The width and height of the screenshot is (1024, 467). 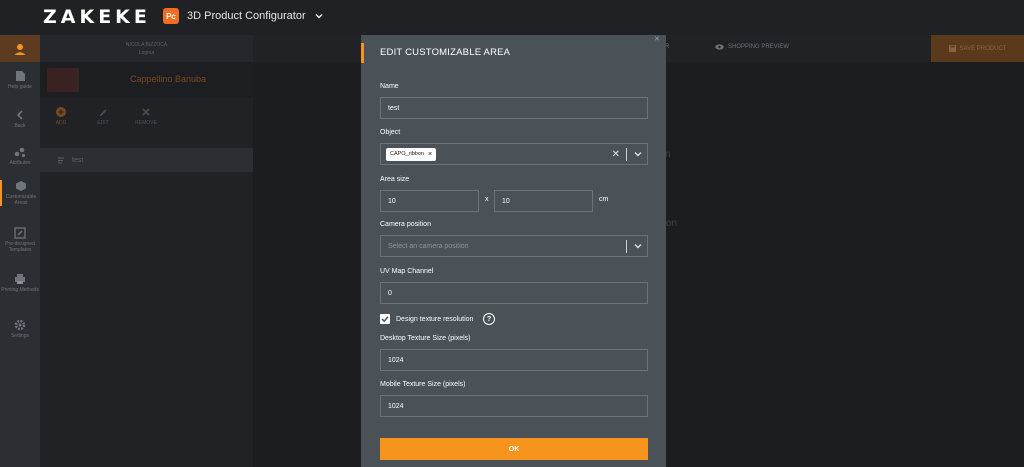 What do you see at coordinates (514, 449) in the screenshot?
I see `ok-button: OK` at bounding box center [514, 449].